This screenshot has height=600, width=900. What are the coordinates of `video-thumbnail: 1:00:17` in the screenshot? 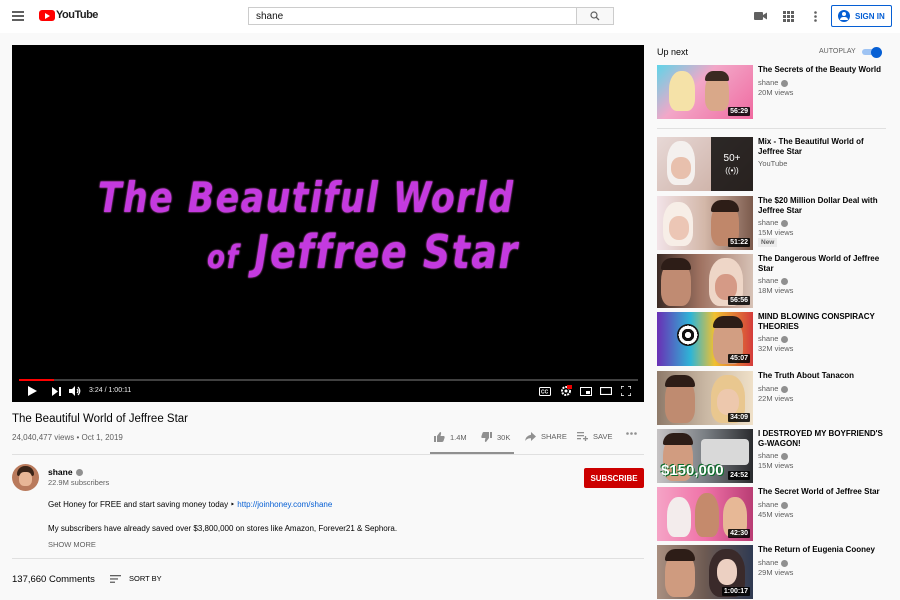 It's located at (705, 572).